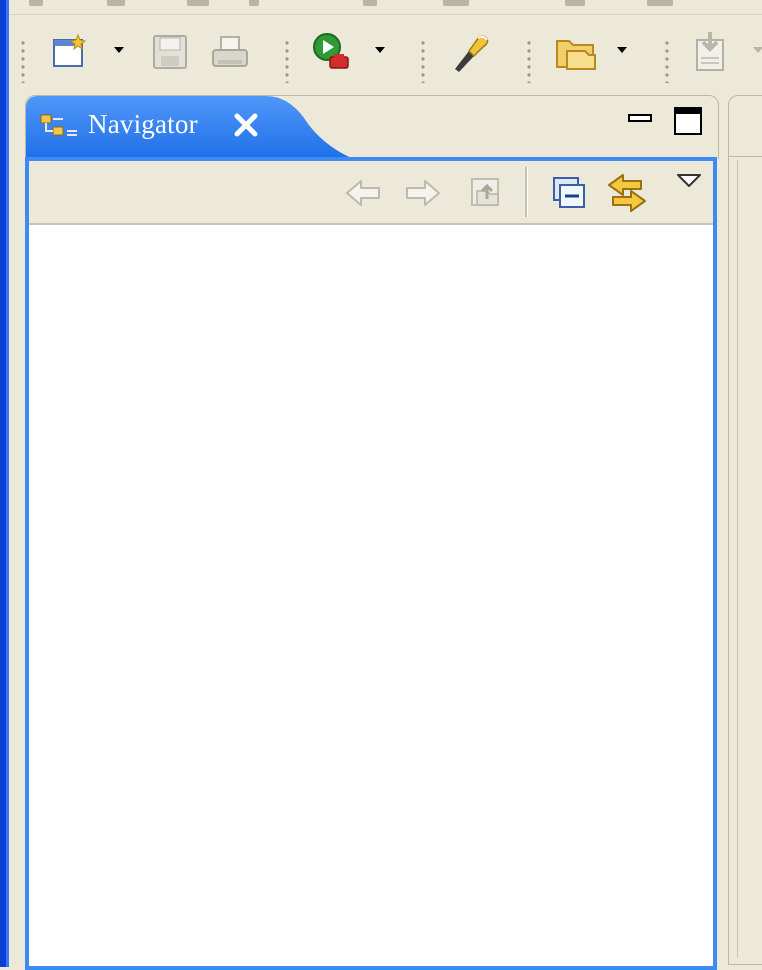  What do you see at coordinates (380, 50) in the screenshot?
I see `run-dropdown` at bounding box center [380, 50].